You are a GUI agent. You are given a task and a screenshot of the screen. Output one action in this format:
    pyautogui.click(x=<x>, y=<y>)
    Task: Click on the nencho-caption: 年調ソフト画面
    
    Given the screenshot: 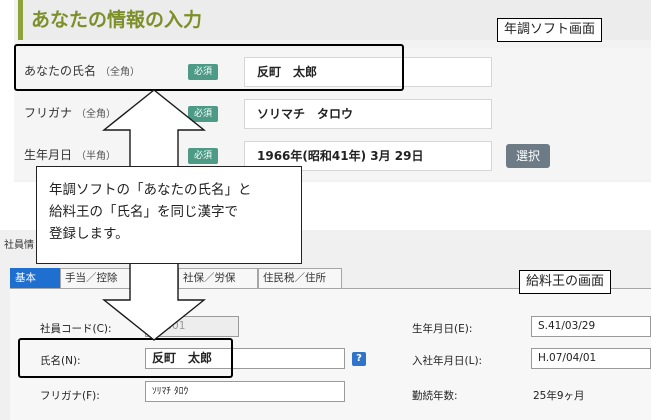 What is the action you would take?
    pyautogui.click(x=550, y=30)
    